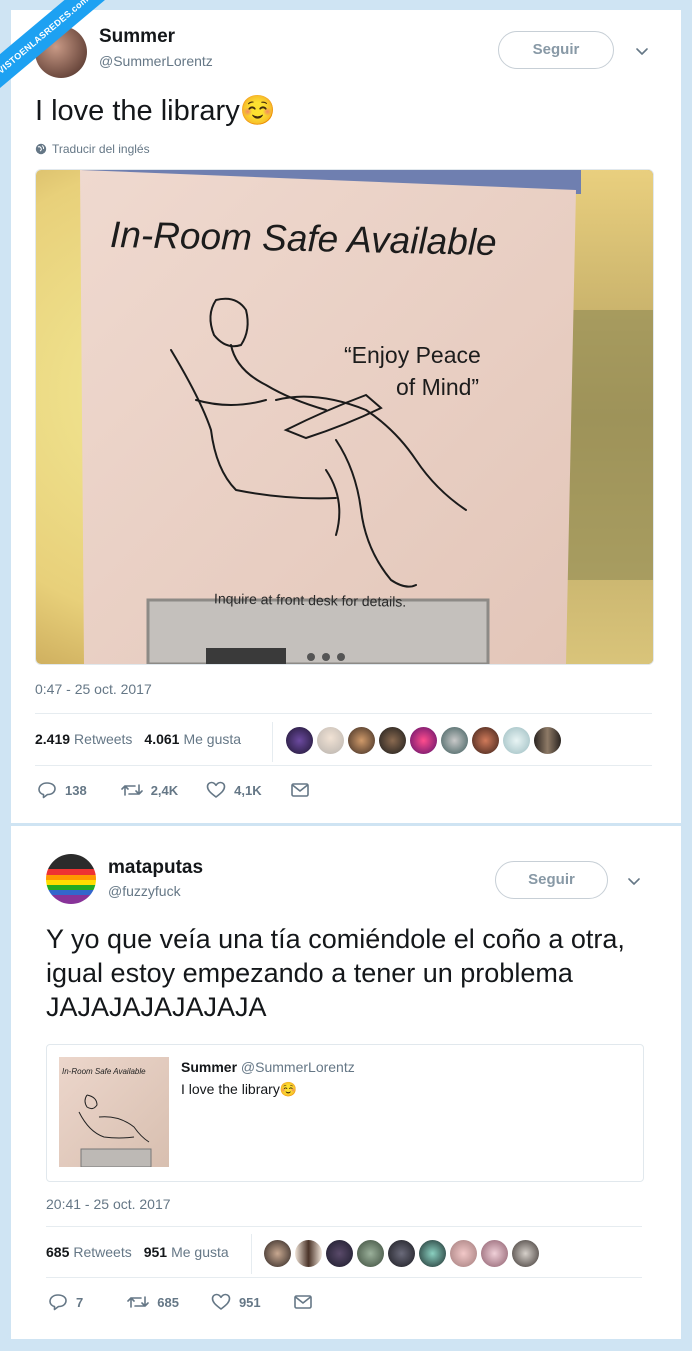 The image size is (692, 1351). Describe the element at coordinates (155, 111) in the screenshot. I see `tweet-text: I love the library☺️` at that location.